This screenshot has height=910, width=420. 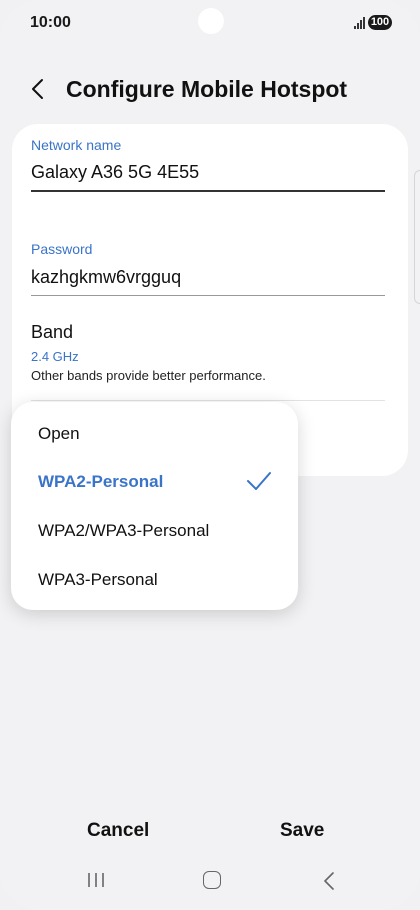 What do you see at coordinates (106, 277) in the screenshot?
I see `password-input: kazhgkmw6vrgguq` at bounding box center [106, 277].